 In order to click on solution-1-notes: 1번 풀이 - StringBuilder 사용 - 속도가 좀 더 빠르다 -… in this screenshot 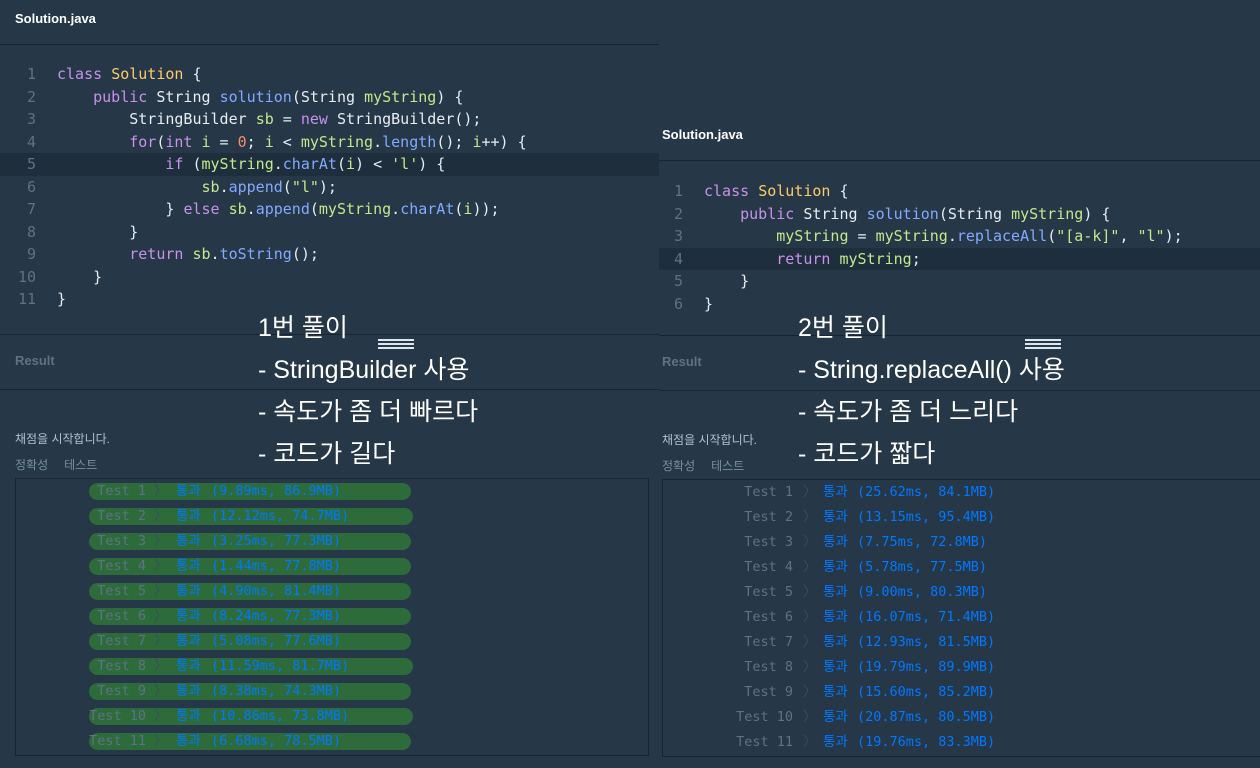, I will do `click(368, 391)`.